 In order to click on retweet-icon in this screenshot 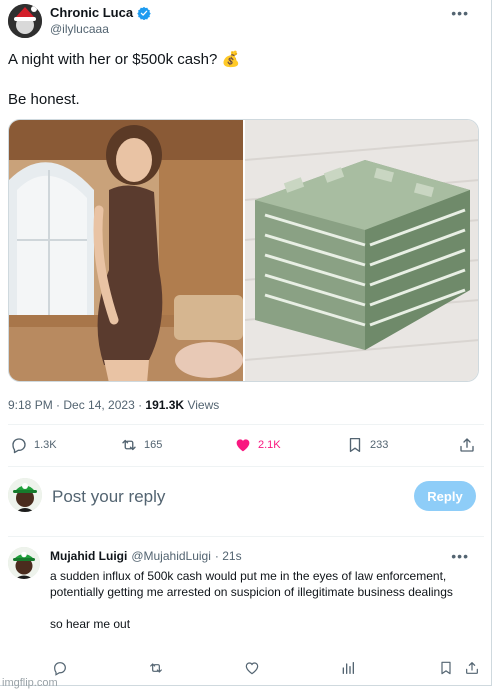, I will do `click(129, 445)`.